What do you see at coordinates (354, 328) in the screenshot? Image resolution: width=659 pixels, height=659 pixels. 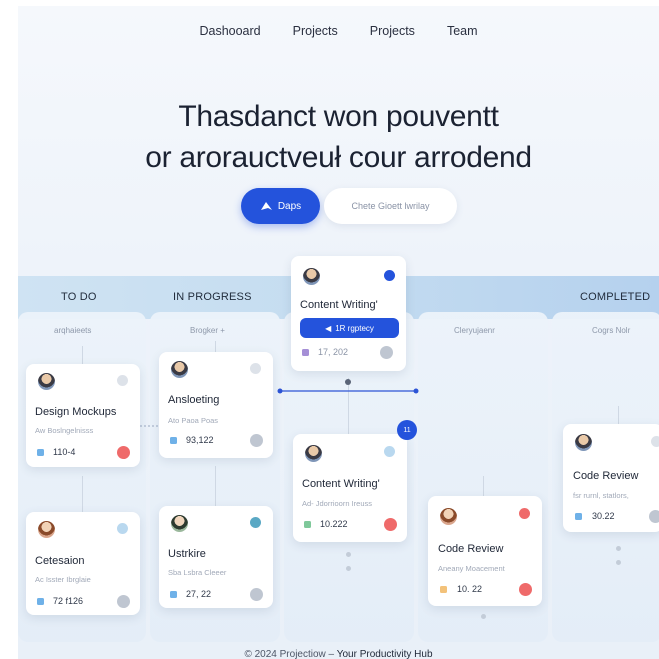 I see `tag-label: 1R rgptecy` at bounding box center [354, 328].